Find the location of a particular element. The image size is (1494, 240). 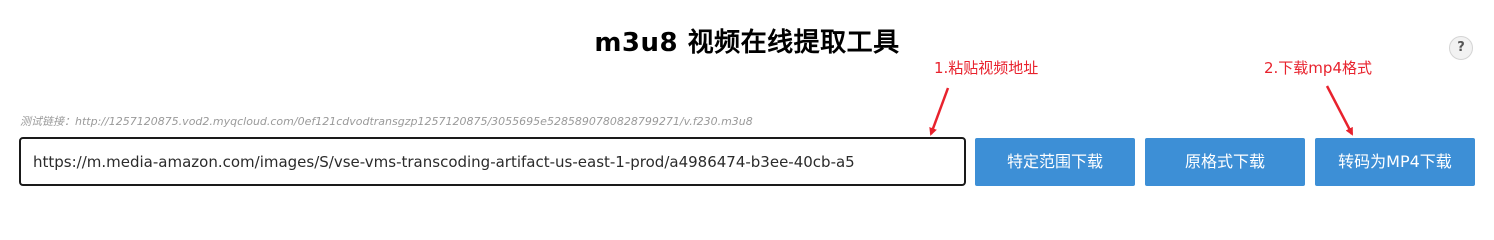

page-title: m3u8 视频在线提取工具 is located at coordinates (747, 43).